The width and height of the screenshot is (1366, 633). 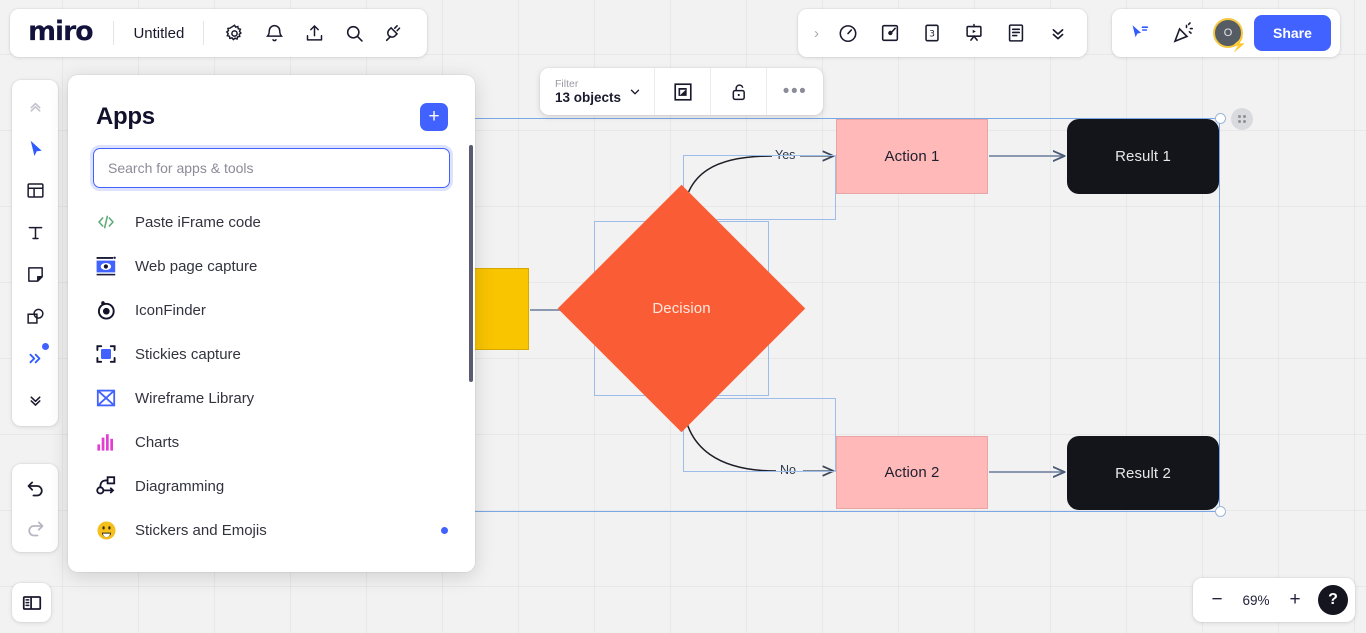 What do you see at coordinates (35, 190) in the screenshot?
I see `templates-icon` at bounding box center [35, 190].